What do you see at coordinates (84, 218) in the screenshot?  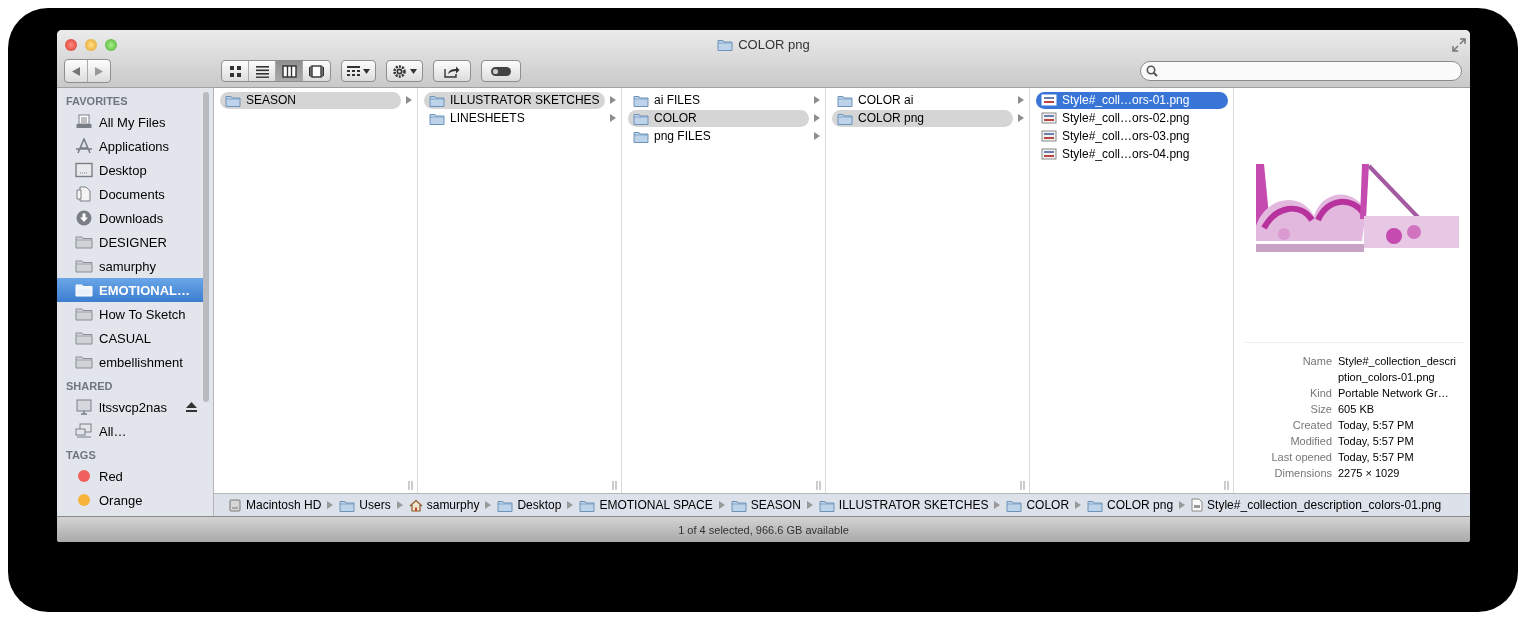 I see `download-icon` at bounding box center [84, 218].